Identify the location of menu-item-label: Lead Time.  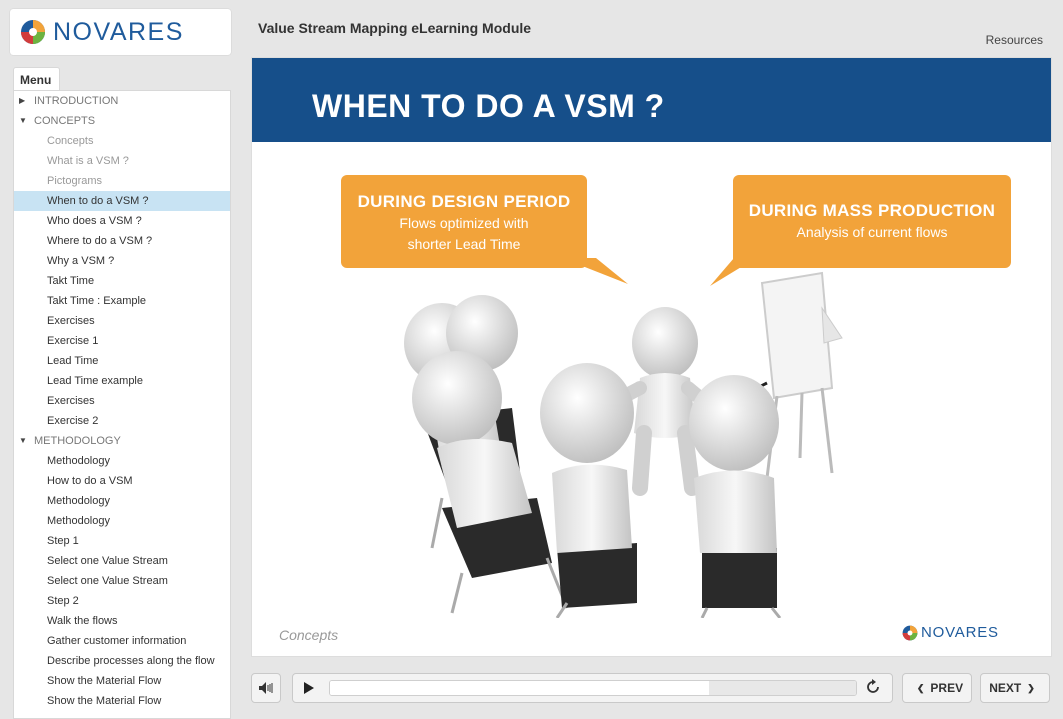
(73, 361).